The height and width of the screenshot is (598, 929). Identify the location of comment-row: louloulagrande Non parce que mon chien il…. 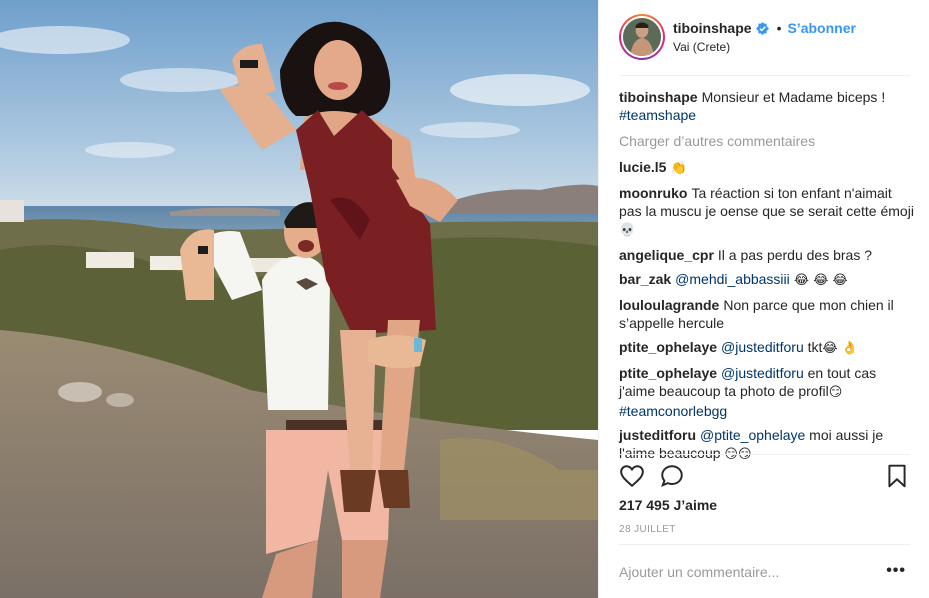
(766, 314).